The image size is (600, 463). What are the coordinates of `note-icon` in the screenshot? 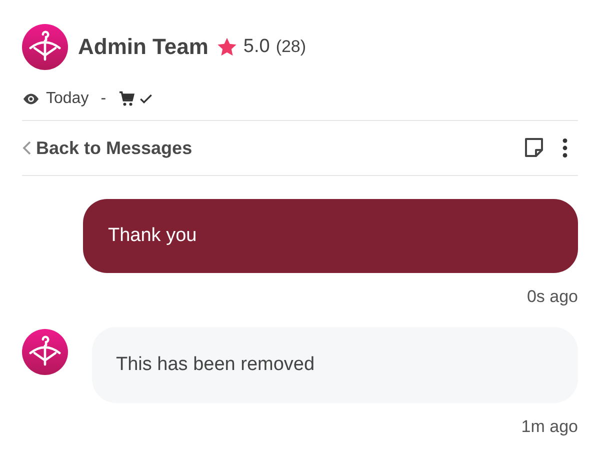 It's located at (534, 148).